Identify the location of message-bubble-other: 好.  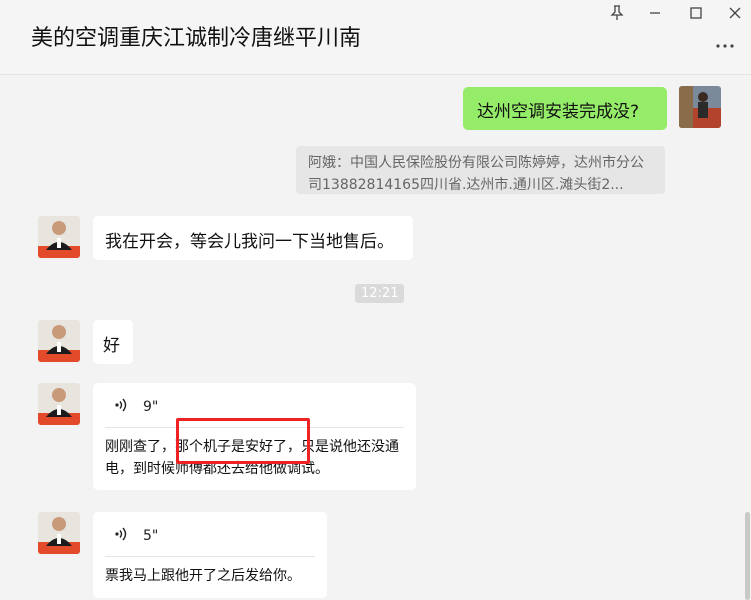
(113, 342).